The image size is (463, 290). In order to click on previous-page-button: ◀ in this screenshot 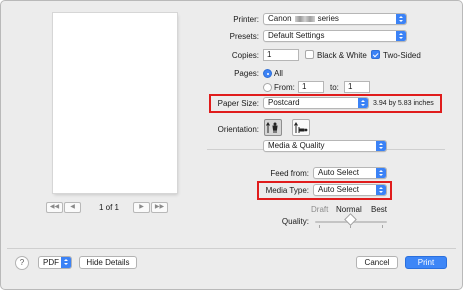, I will do `click(72, 207)`.